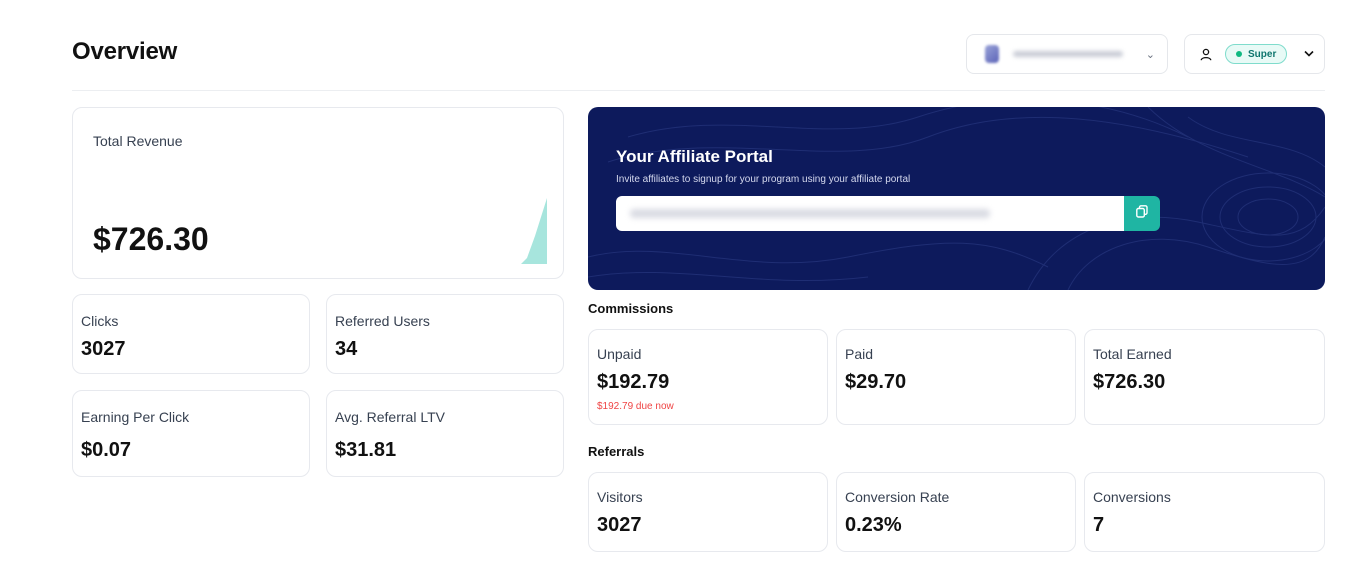 The width and height of the screenshot is (1366, 567). Describe the element at coordinates (1204, 377) in the screenshot. I see `total-earned-card: Total Earned $726.30` at that location.